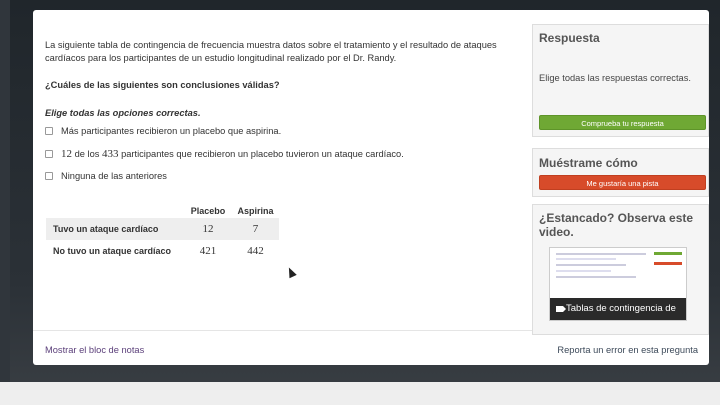 The image size is (720, 405). I want to click on report-error-link: Reporta un error en esta pregunta, so click(627, 350).